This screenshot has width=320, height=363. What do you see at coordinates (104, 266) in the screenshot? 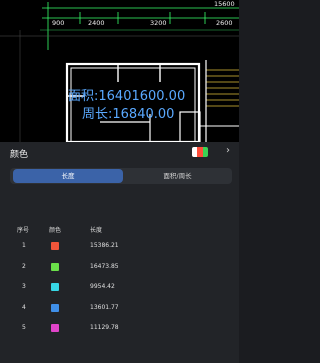
I see `row-length: 16473.85` at bounding box center [104, 266].